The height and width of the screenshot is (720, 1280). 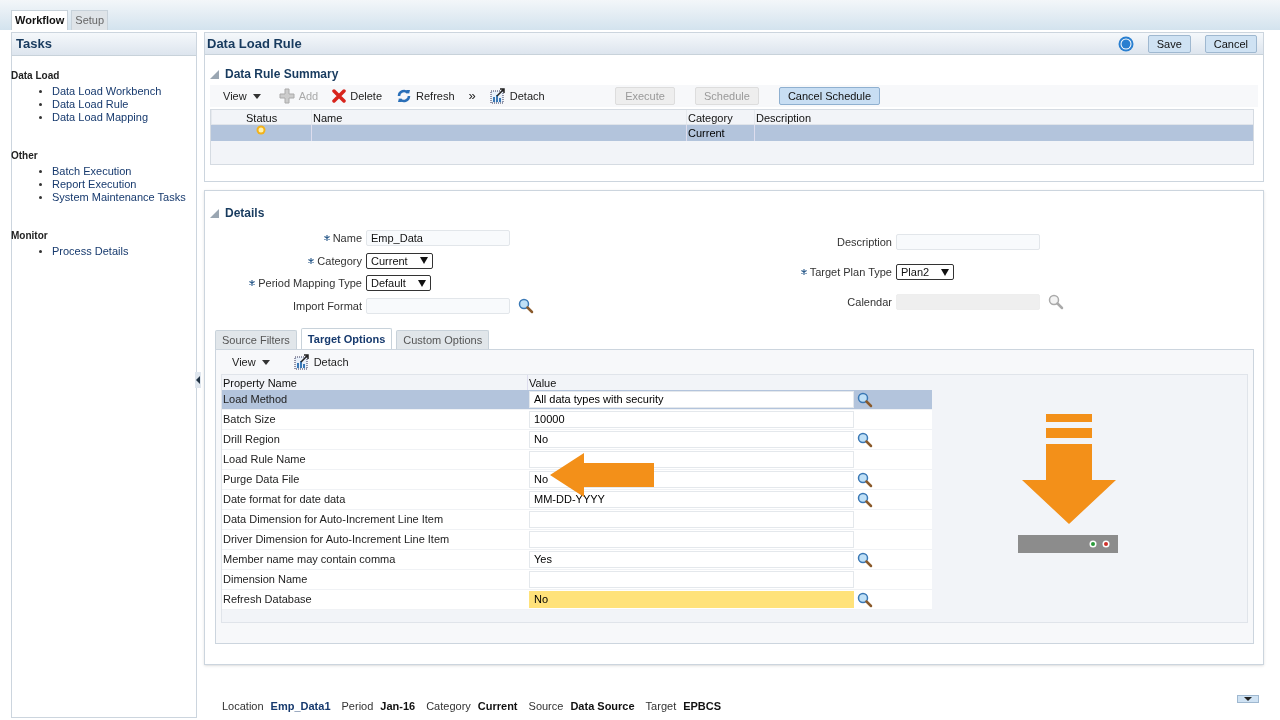 What do you see at coordinates (546, 706) in the screenshot?
I see `status-label: Source` at bounding box center [546, 706].